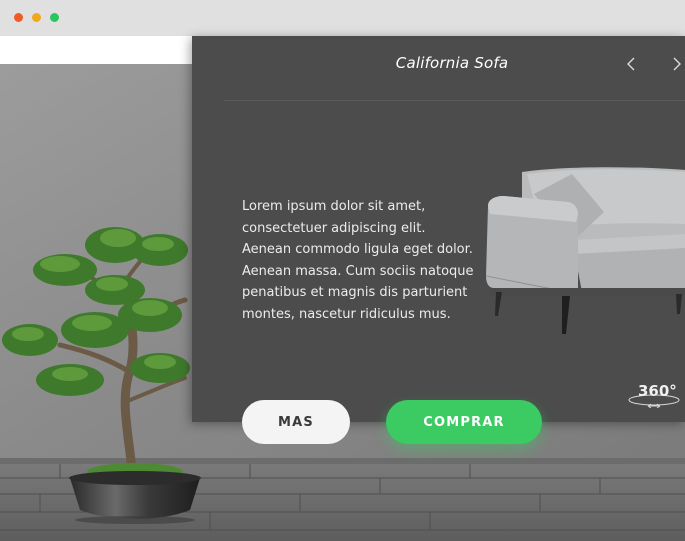 This screenshot has height=541, width=685. I want to click on zoom-window-button, so click(54, 17).